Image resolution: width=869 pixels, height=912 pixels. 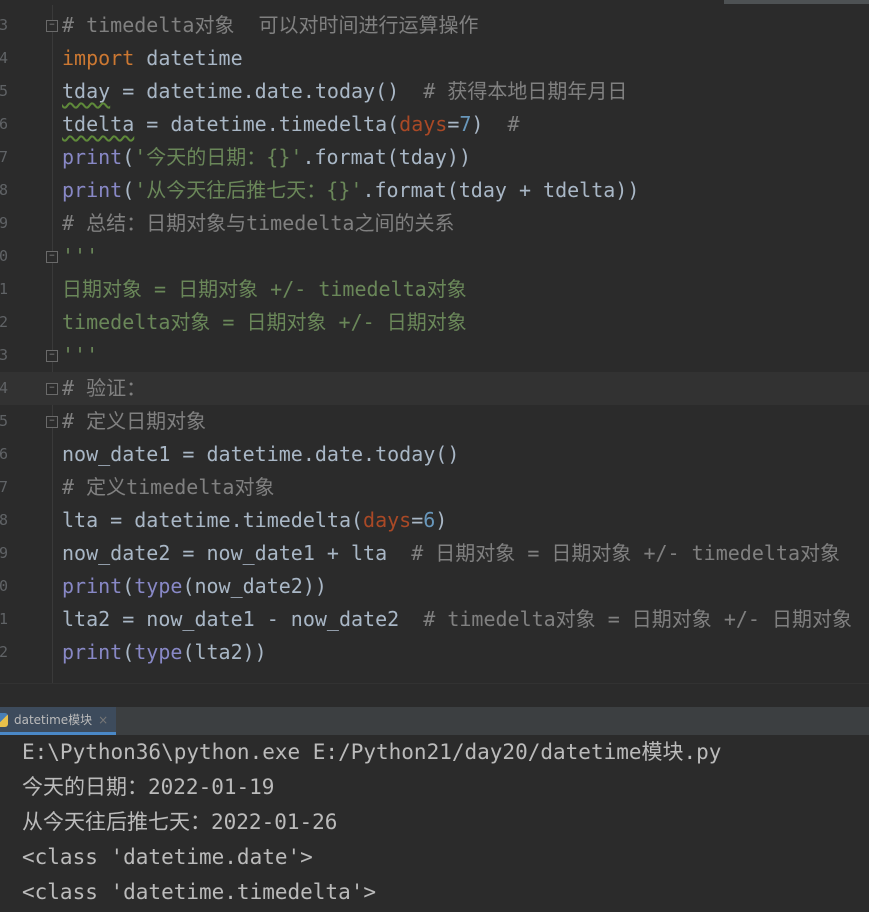 What do you see at coordinates (4, 454) in the screenshot?
I see `line-number: 6` at bounding box center [4, 454].